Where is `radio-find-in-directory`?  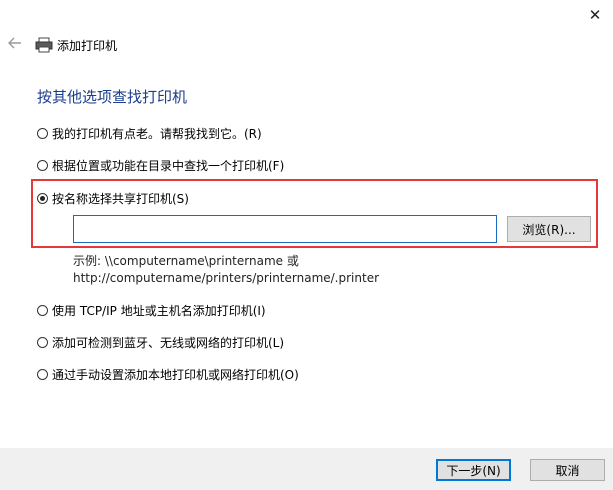
radio-find-in-directory is located at coordinates (42, 165).